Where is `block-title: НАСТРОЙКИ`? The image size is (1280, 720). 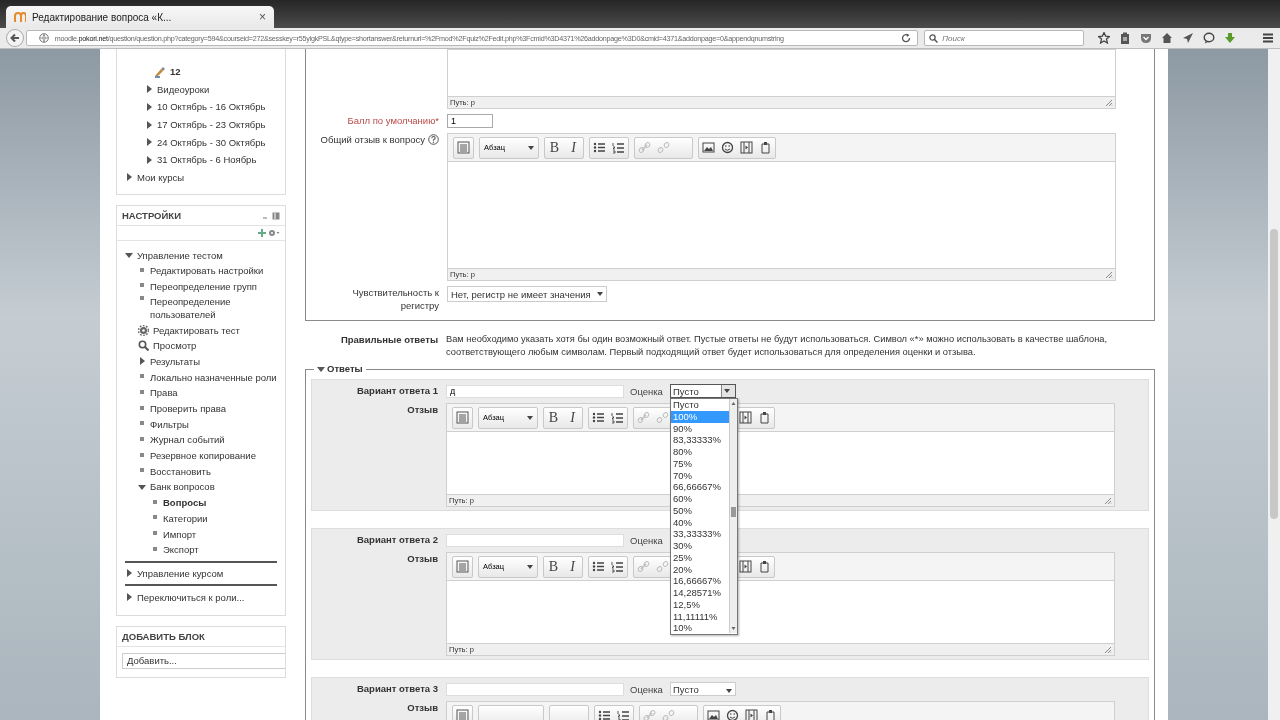
block-title: НАСТРОЙКИ is located at coordinates (151, 216).